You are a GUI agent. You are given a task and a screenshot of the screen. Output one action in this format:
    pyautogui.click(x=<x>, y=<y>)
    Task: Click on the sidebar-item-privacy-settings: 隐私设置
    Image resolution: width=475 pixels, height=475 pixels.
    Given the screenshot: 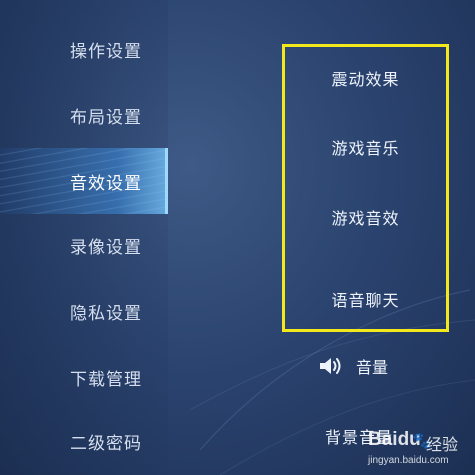 What is the action you would take?
    pyautogui.click(x=84, y=311)
    